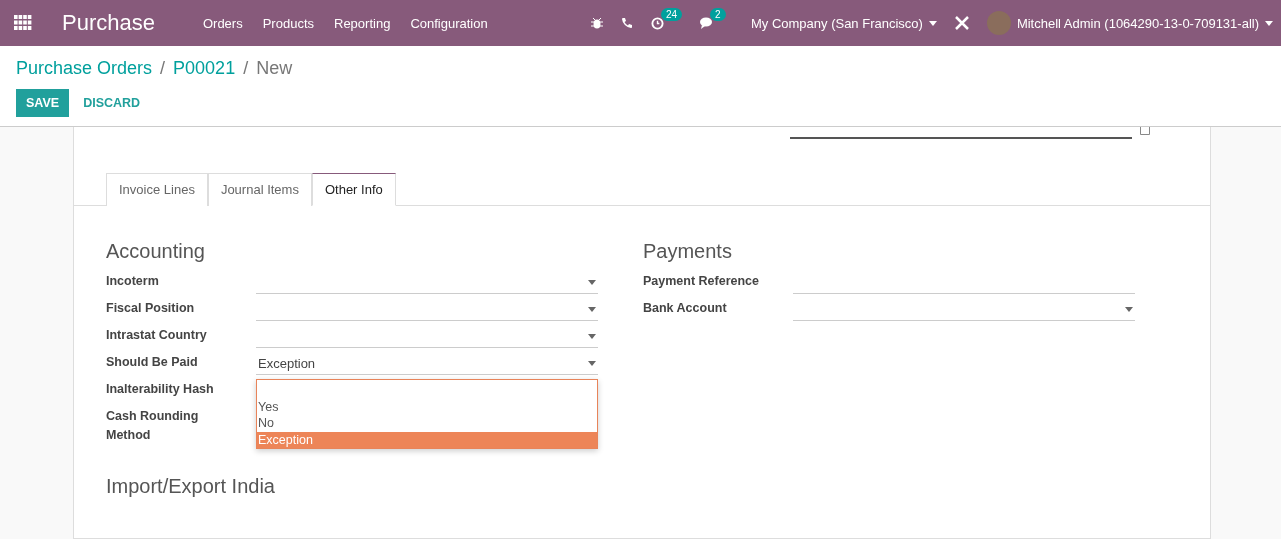  What do you see at coordinates (717, 14) in the screenshot?
I see `message-count-badge: 2` at bounding box center [717, 14].